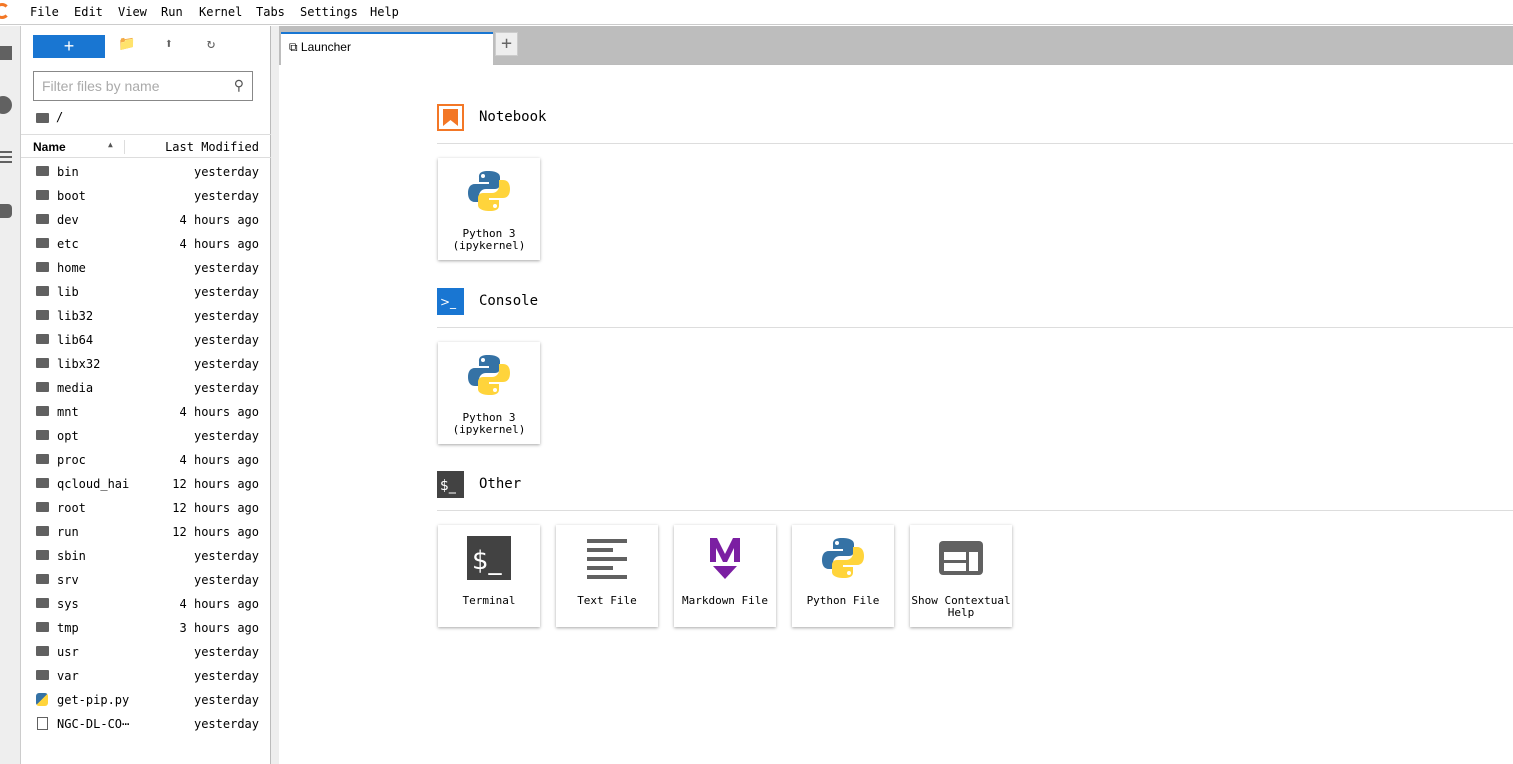 The image size is (1513, 764). Describe the element at coordinates (93, 484) in the screenshot. I see `file-name: qcloud_hai` at that location.